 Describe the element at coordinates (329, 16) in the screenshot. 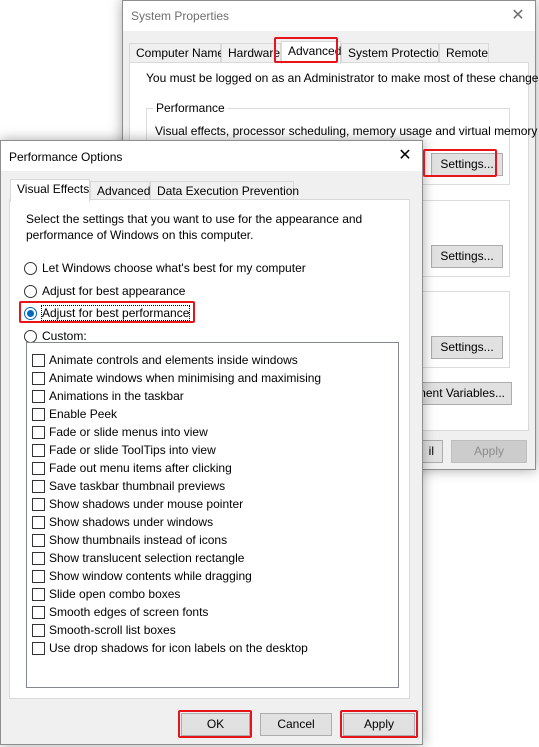

I see `title-bar: System Properties ✕` at that location.